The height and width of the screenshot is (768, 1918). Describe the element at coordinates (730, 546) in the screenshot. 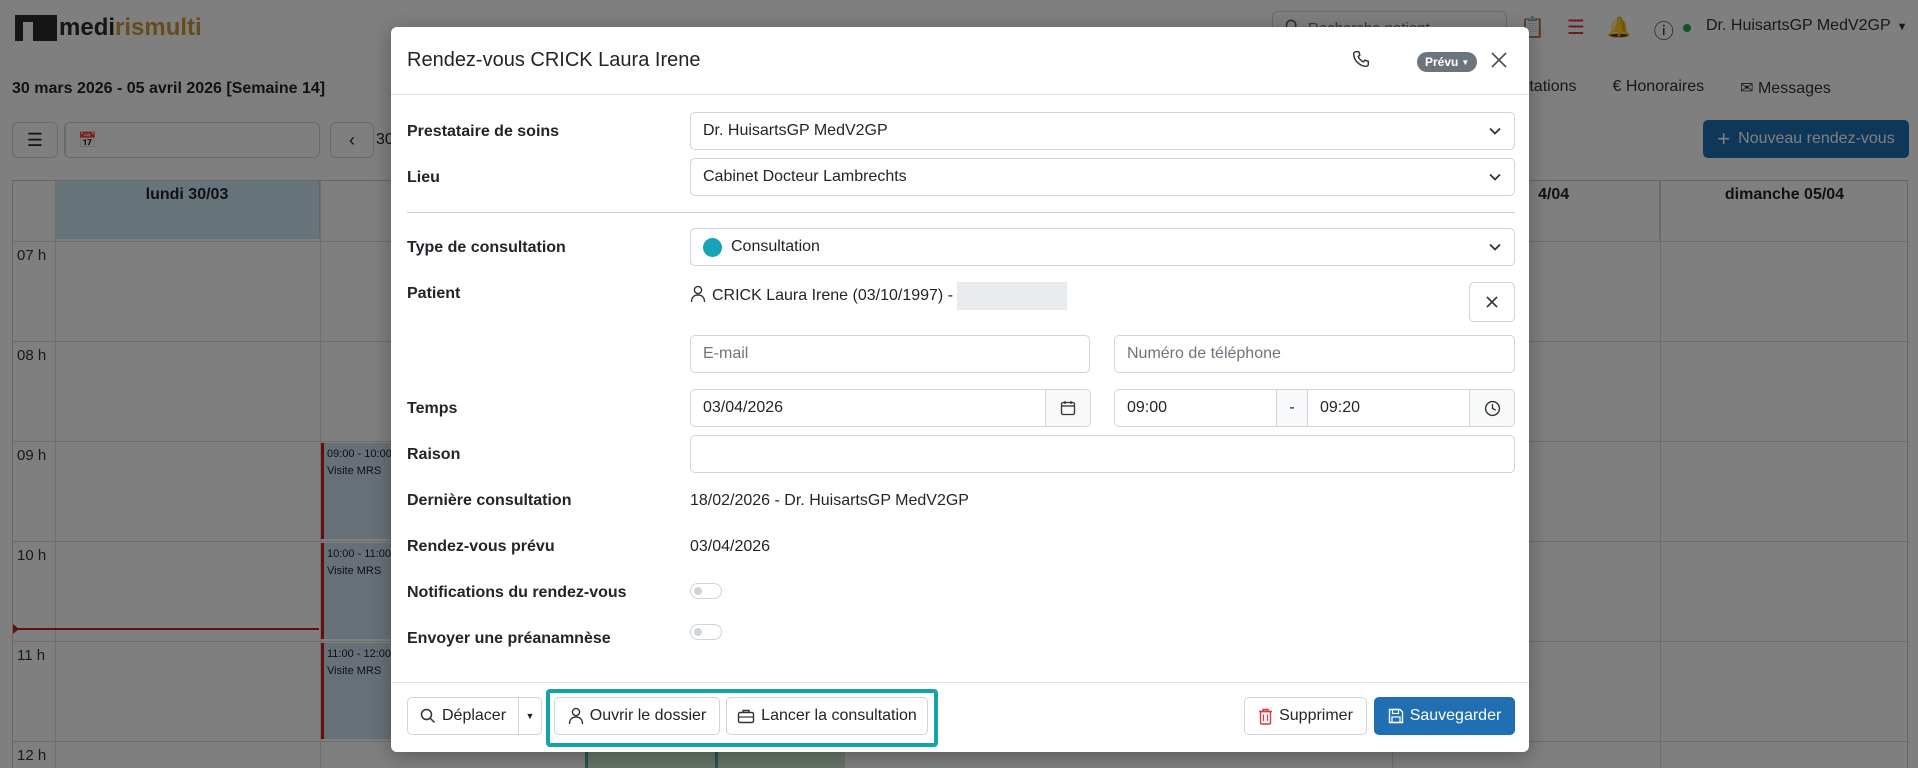

I see `planned-appointment-value: 03/04/2026` at that location.